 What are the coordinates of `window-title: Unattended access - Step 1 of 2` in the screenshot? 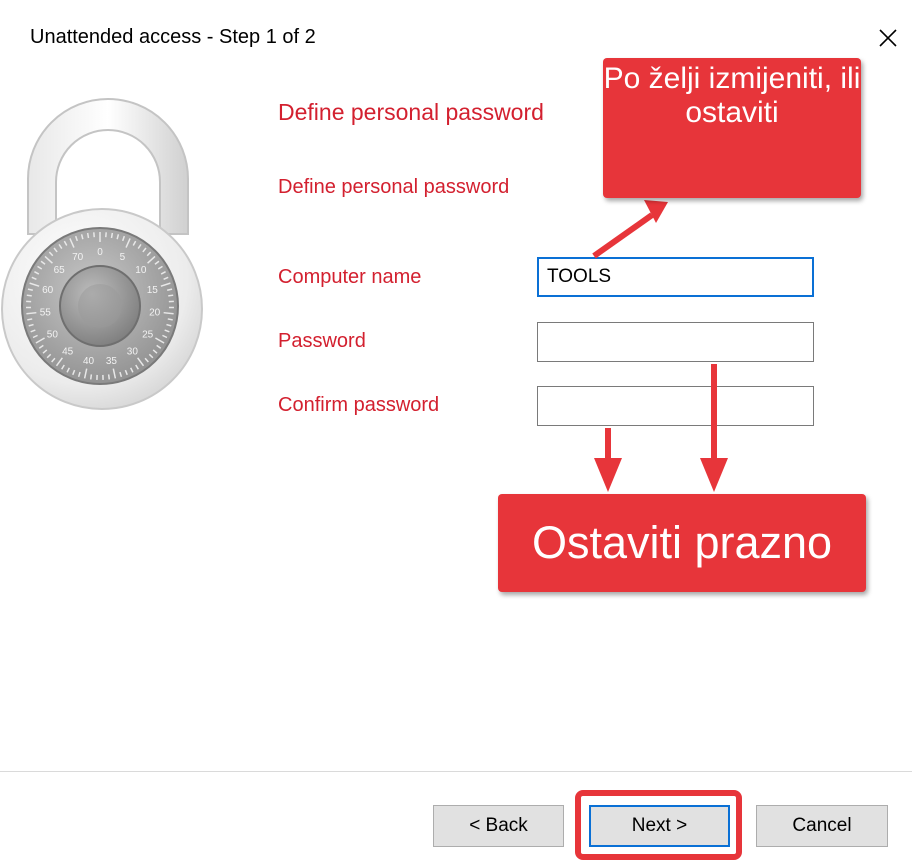 It's located at (173, 37).